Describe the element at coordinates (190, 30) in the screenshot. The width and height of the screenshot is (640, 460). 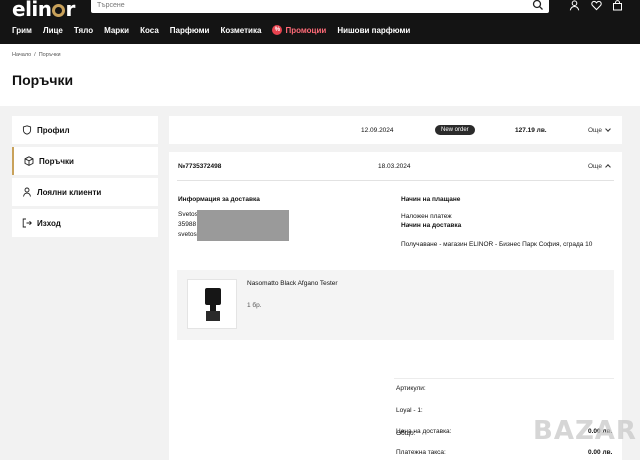
I see `nav-perfumes: Парфюми` at that location.